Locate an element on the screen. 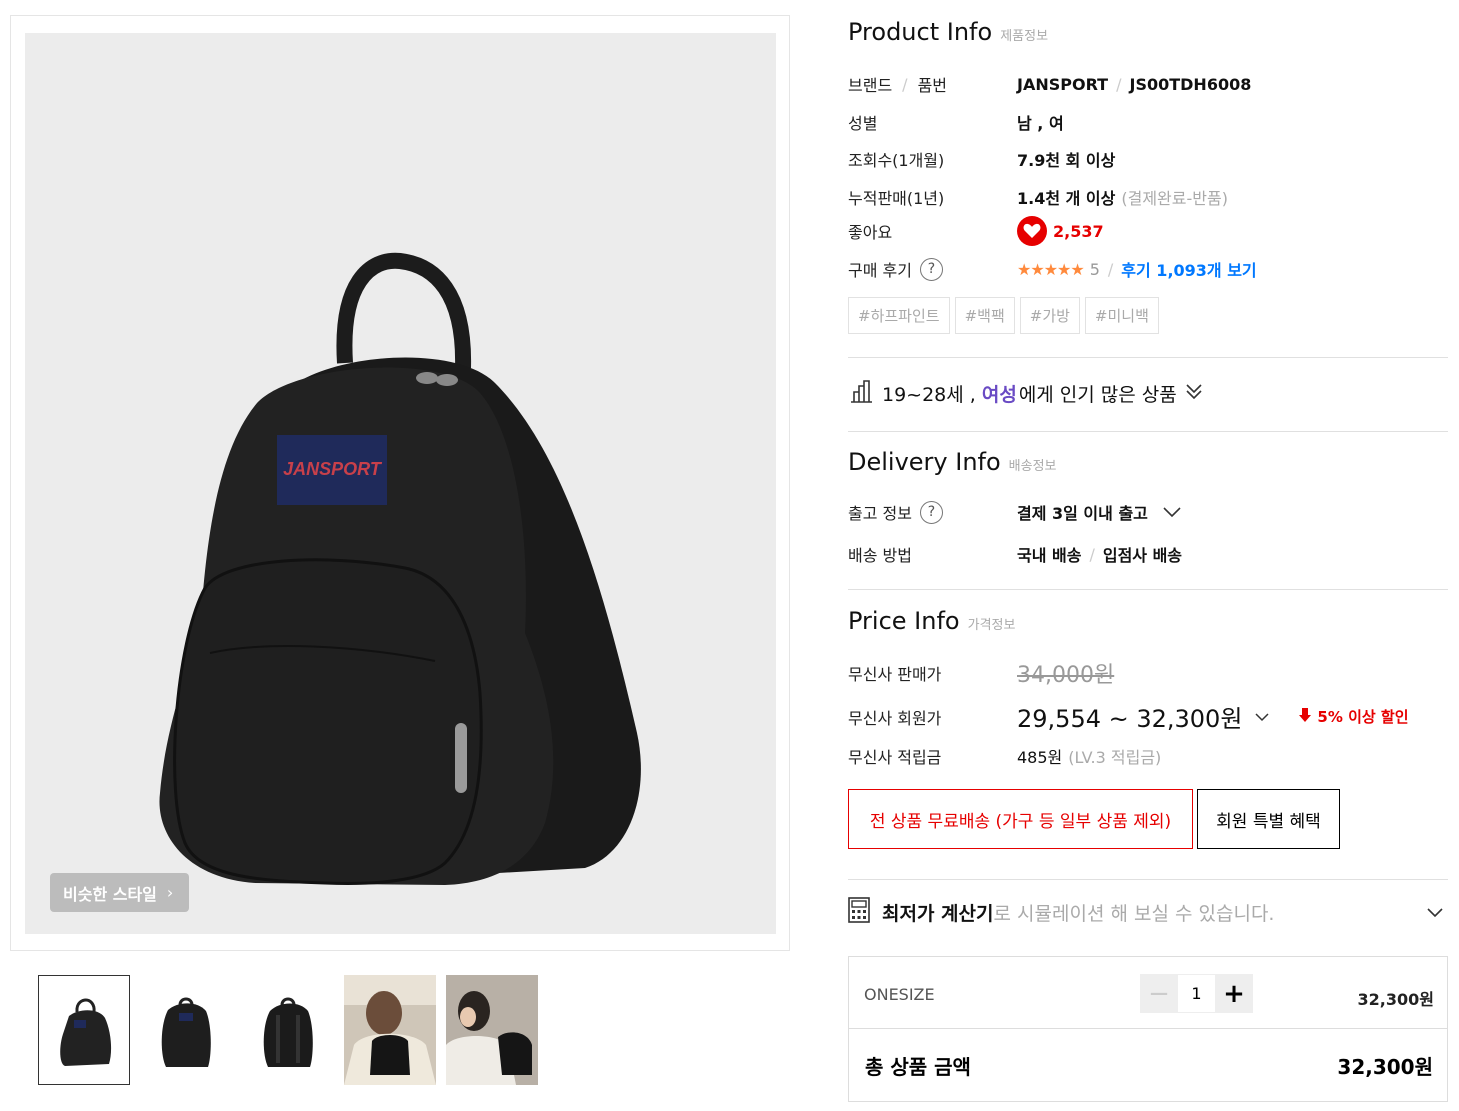 This screenshot has height=1111, width=1459. discount-badge: 5% 이상 할인 is located at coordinates (1353, 716).